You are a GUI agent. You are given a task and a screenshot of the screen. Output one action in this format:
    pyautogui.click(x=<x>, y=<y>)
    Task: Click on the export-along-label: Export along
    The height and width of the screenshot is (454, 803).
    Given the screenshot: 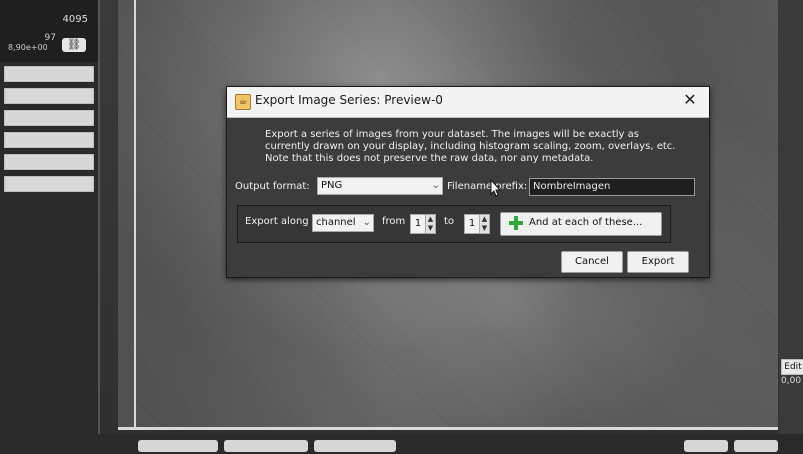 What is the action you would take?
    pyautogui.click(x=277, y=221)
    